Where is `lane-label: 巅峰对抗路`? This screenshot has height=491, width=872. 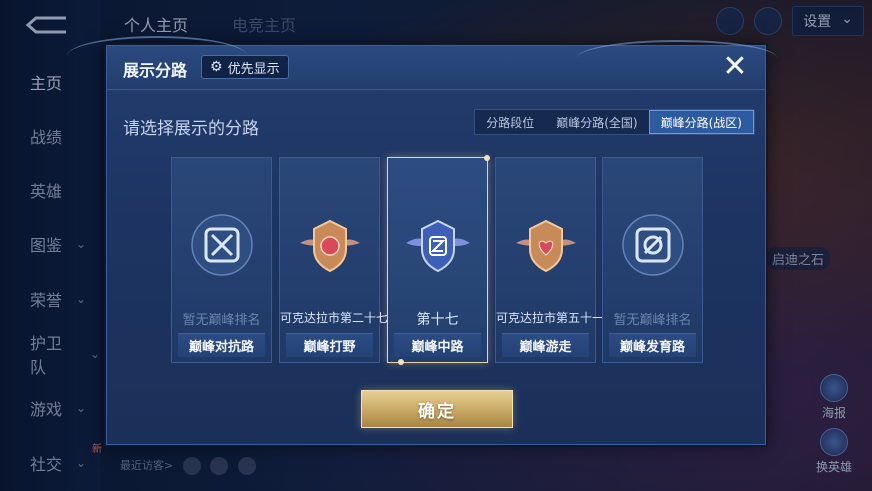 lane-label: 巅峰对抗路 is located at coordinates (221, 345).